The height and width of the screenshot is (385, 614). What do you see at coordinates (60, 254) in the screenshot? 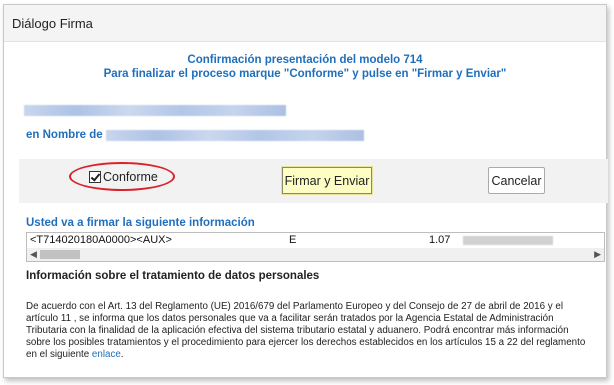
I see `scrollbar-thumb` at bounding box center [60, 254].